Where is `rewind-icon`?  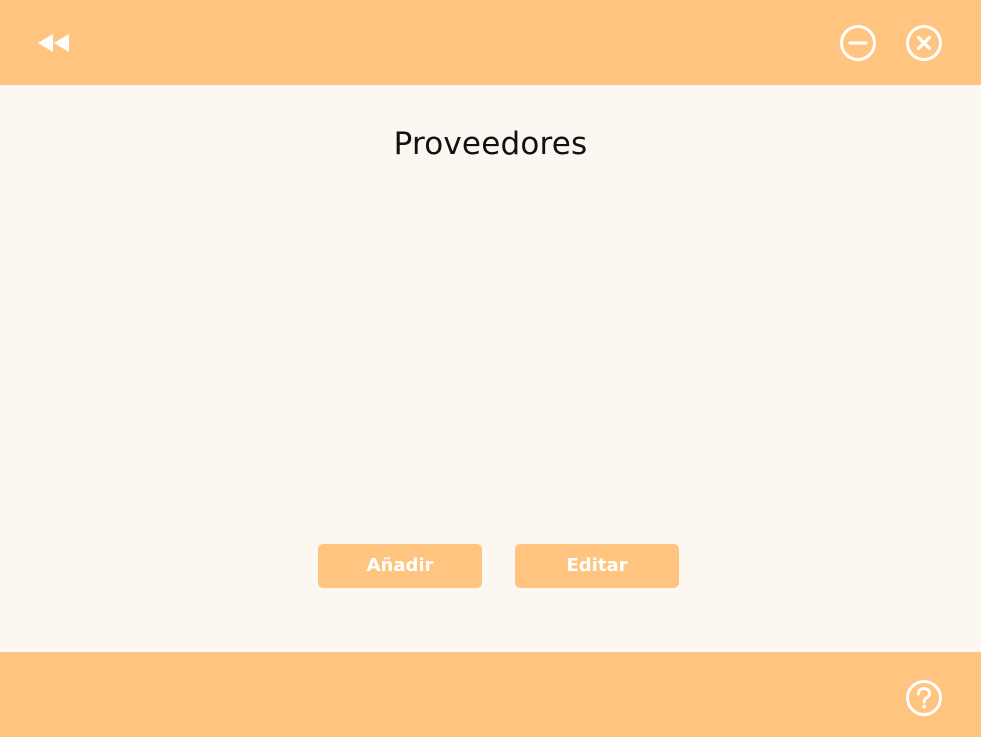 rewind-icon is located at coordinates (53, 43).